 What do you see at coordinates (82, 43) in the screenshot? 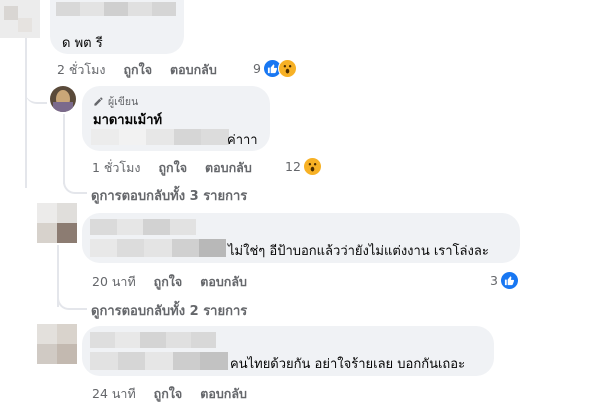
I see `comment-text: ด พต รี` at bounding box center [82, 43].